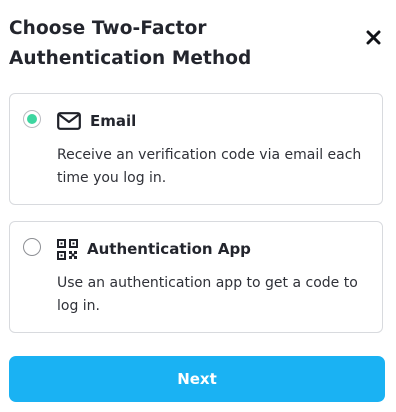 The width and height of the screenshot is (396, 412). What do you see at coordinates (69, 121) in the screenshot?
I see `envelope-icon` at bounding box center [69, 121].